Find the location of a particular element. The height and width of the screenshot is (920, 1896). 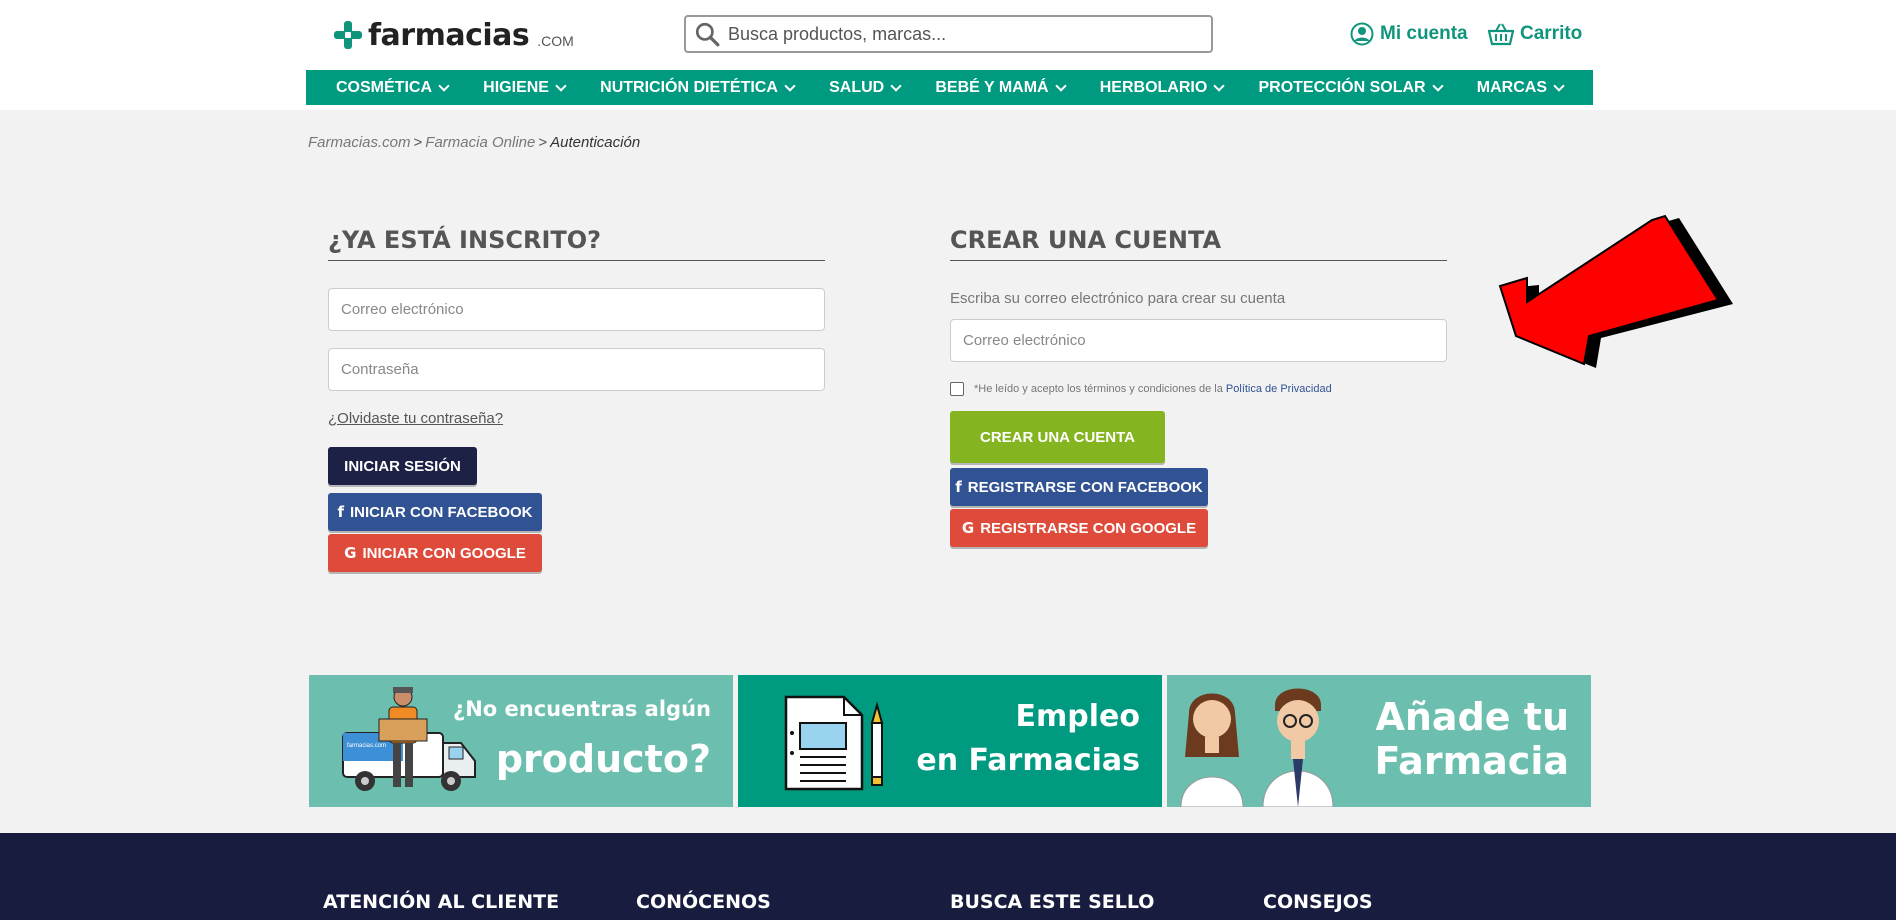

cart-link: Carrito is located at coordinates (1535, 34).